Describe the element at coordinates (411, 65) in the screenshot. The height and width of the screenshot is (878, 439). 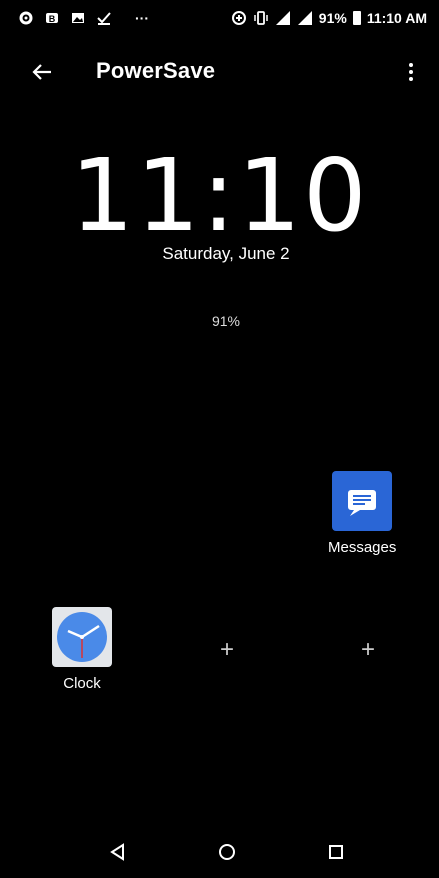
I see `more-vert-icon` at that location.